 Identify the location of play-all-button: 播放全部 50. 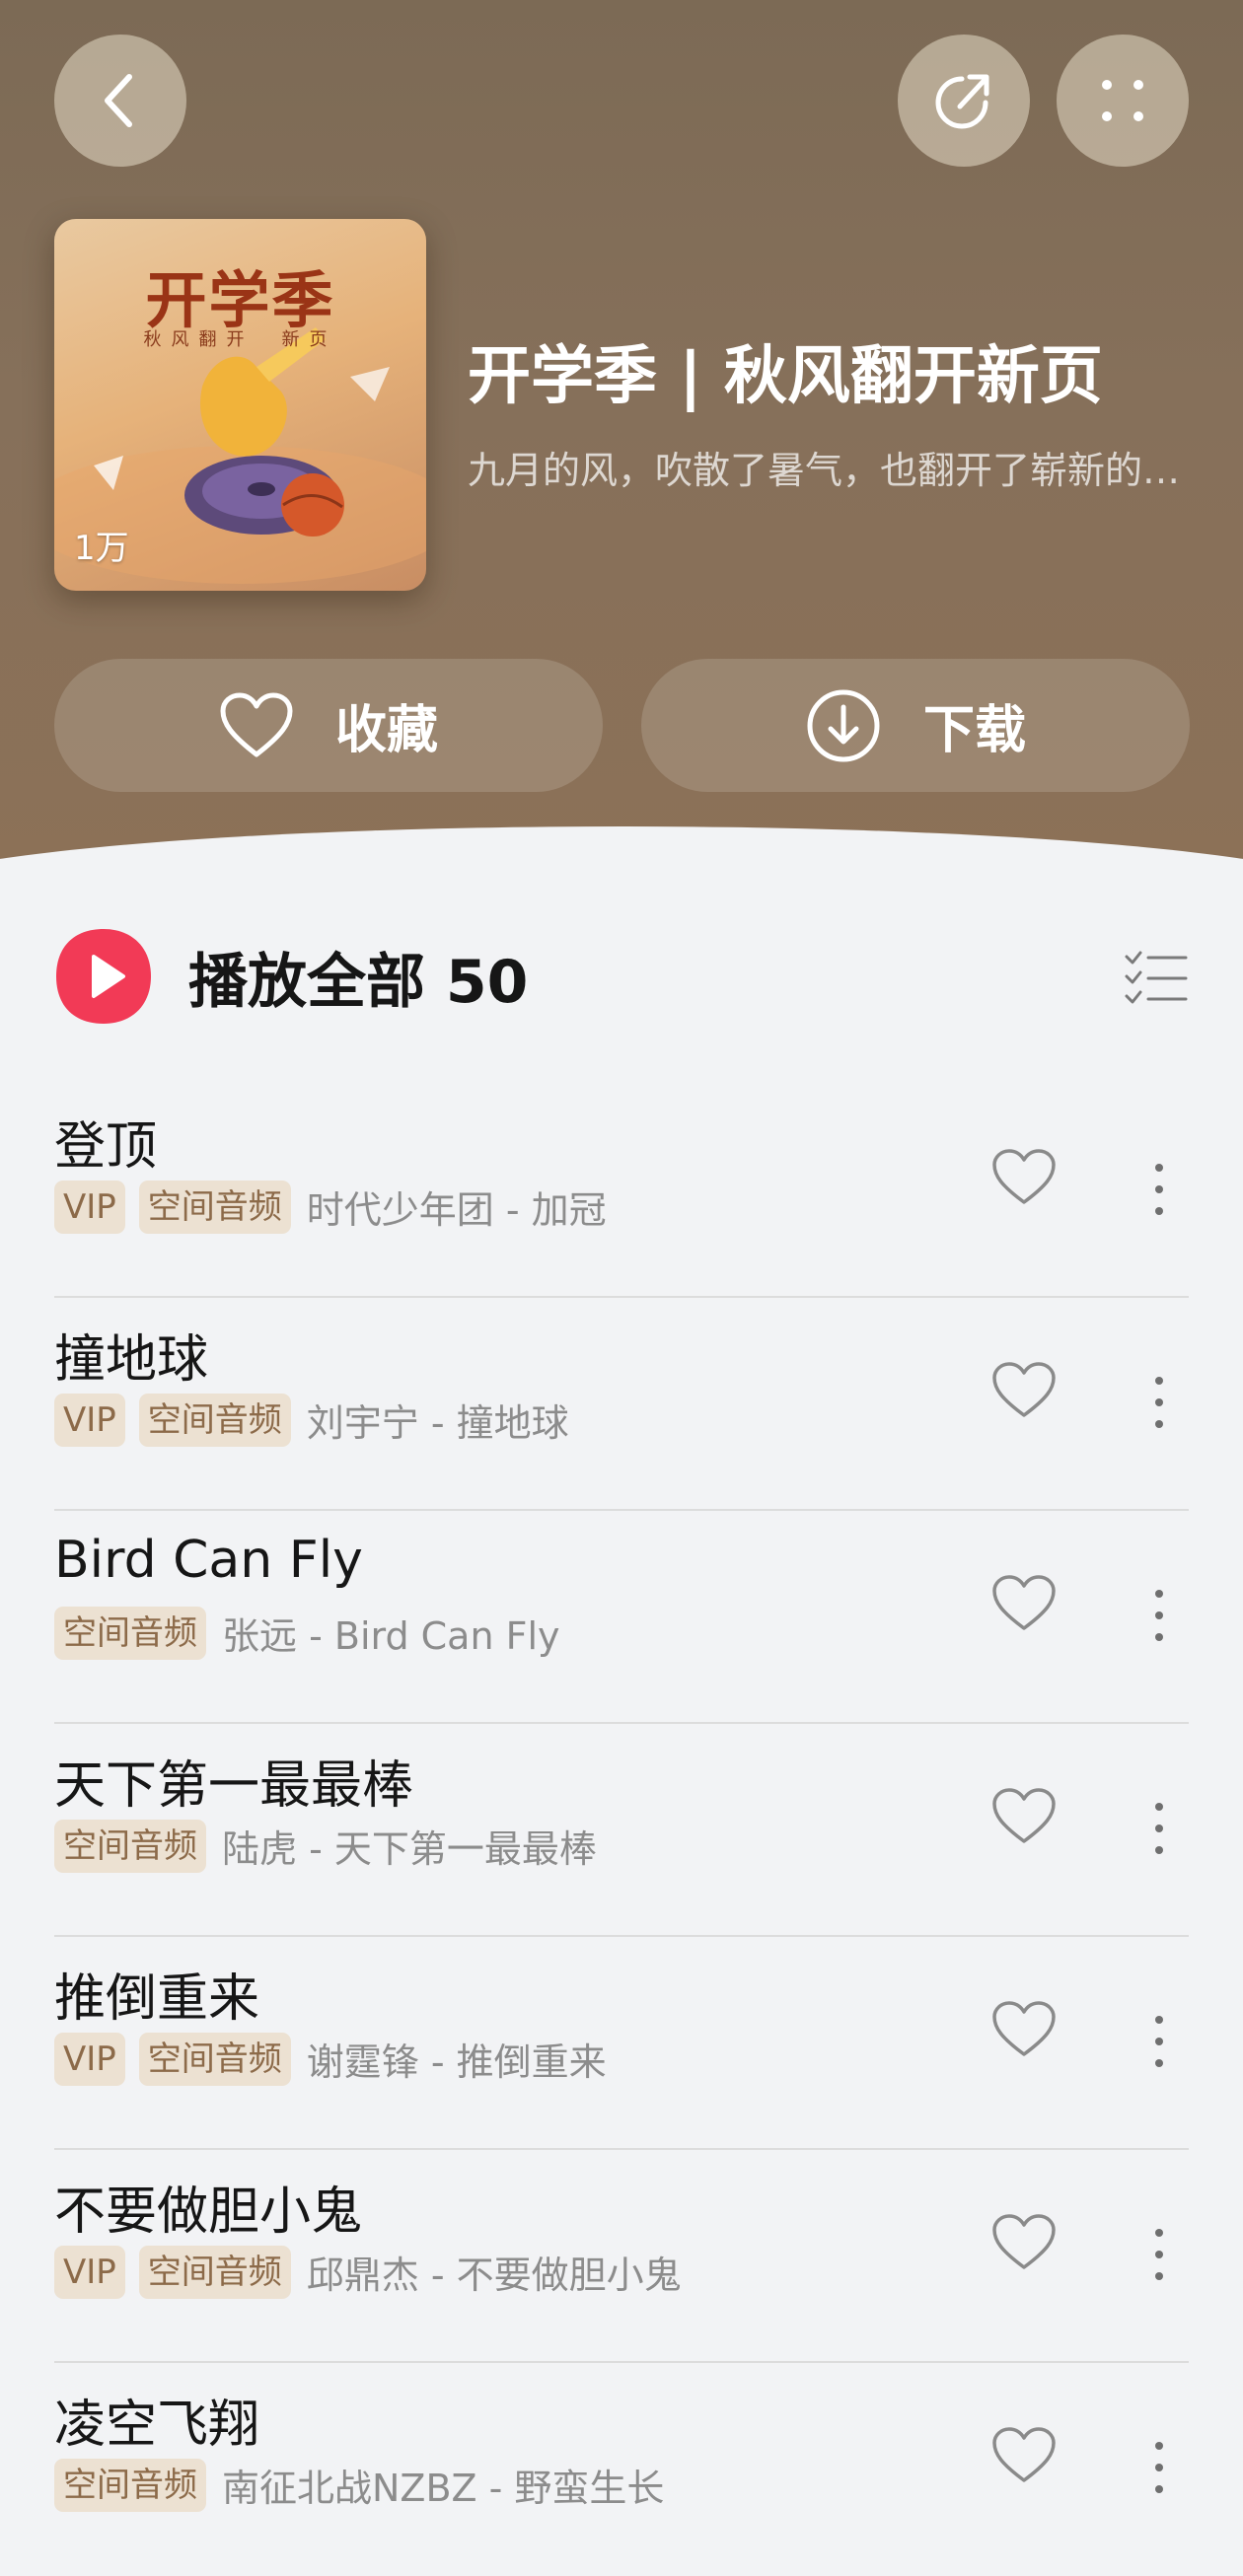
(291, 976).